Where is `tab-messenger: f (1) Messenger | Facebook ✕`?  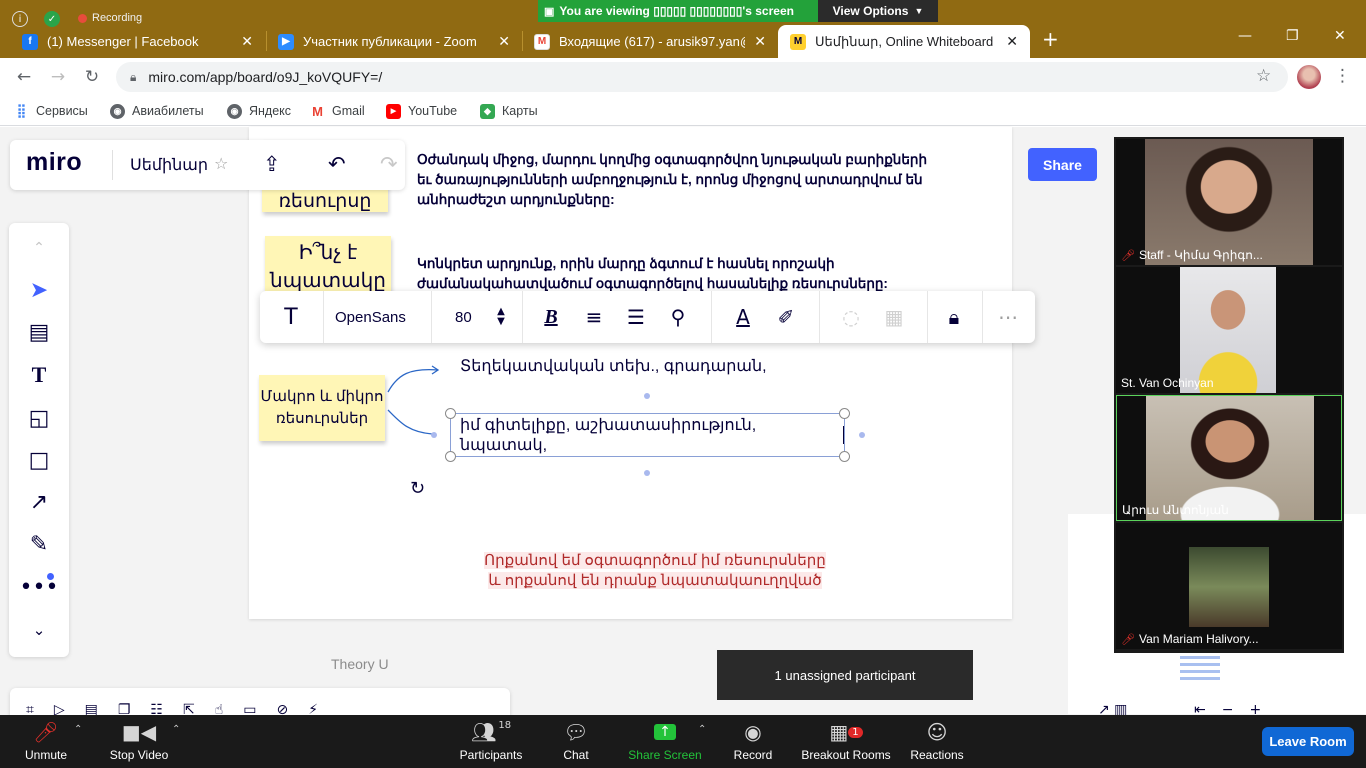
tab-messenger: f (1) Messenger | Facebook ✕ is located at coordinates (137, 41).